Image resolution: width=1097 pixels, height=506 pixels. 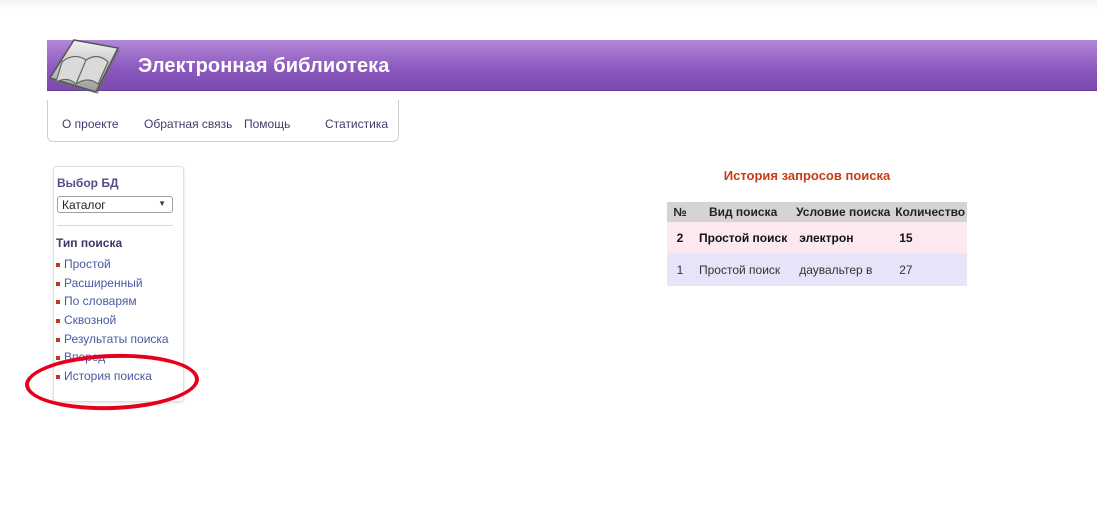 I want to click on col-condition: Условие поиска, so click(x=843, y=212).